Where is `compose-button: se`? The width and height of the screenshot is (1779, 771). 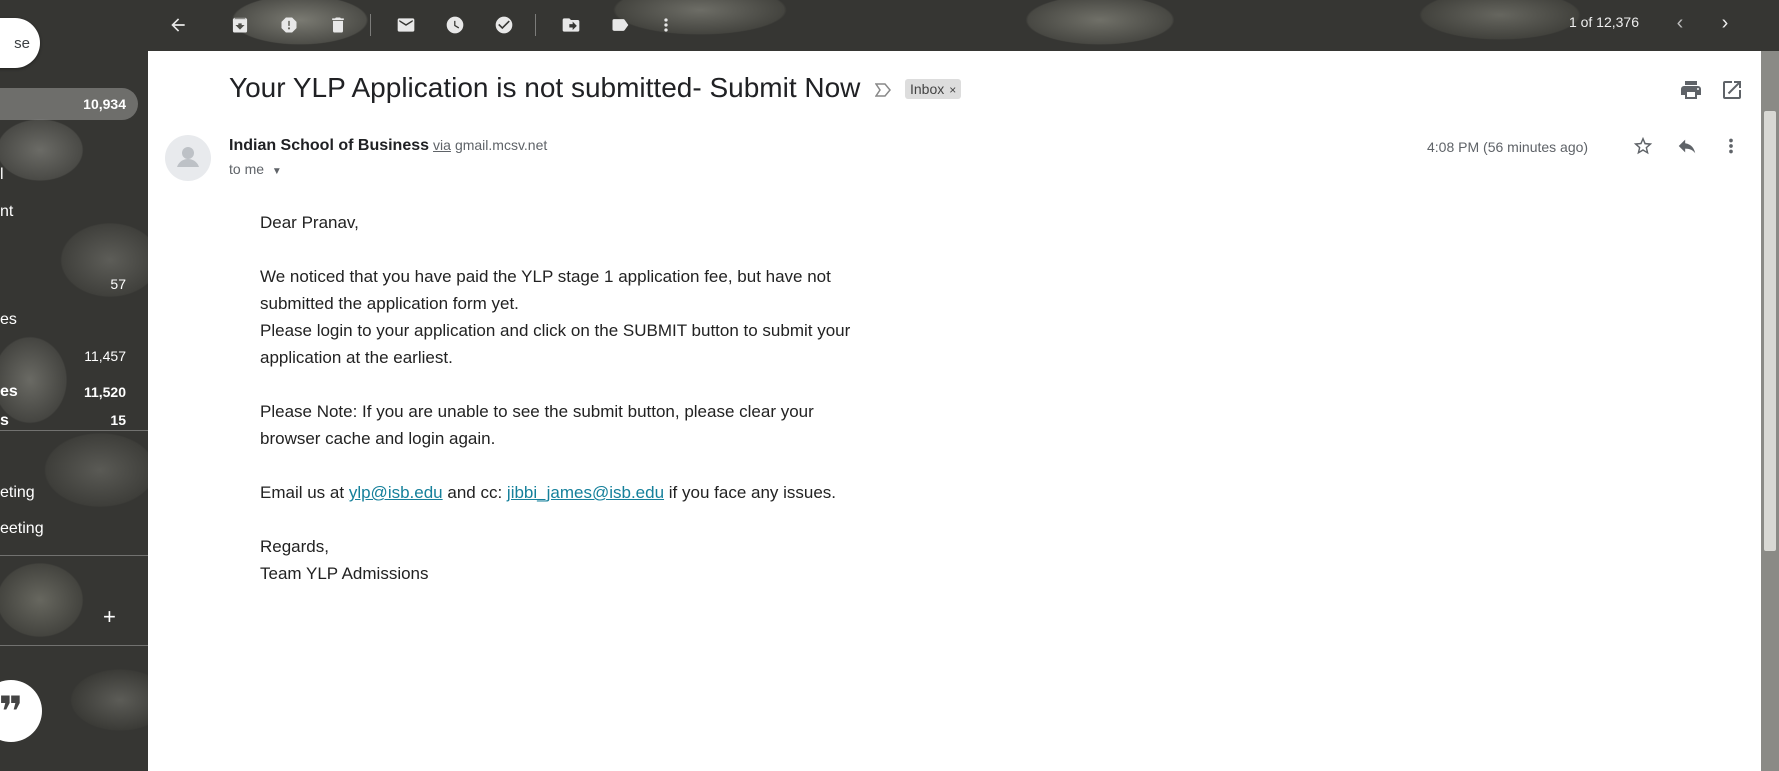 compose-button: se is located at coordinates (20, 43).